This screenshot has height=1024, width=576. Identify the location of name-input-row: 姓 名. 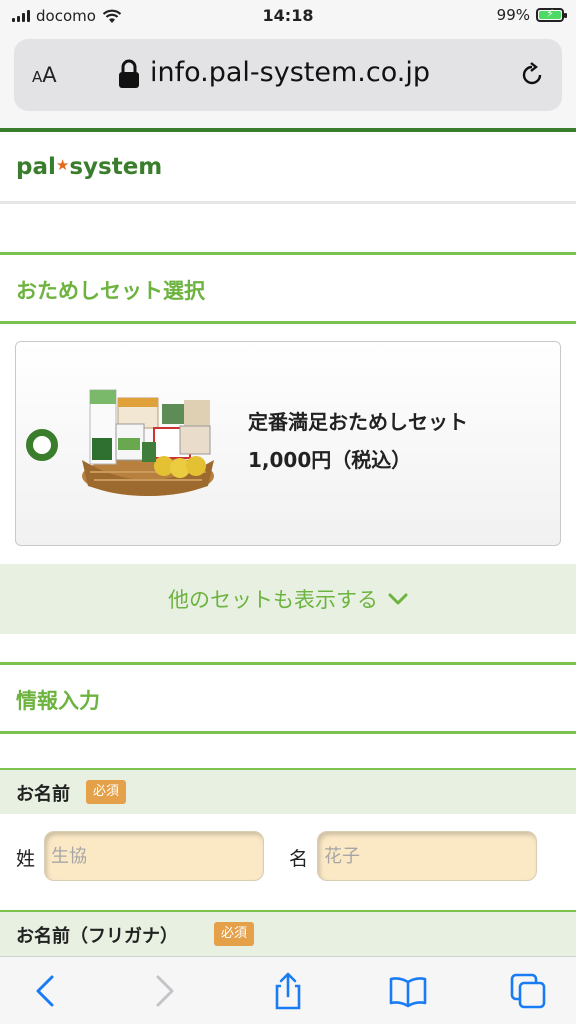
(288, 862).